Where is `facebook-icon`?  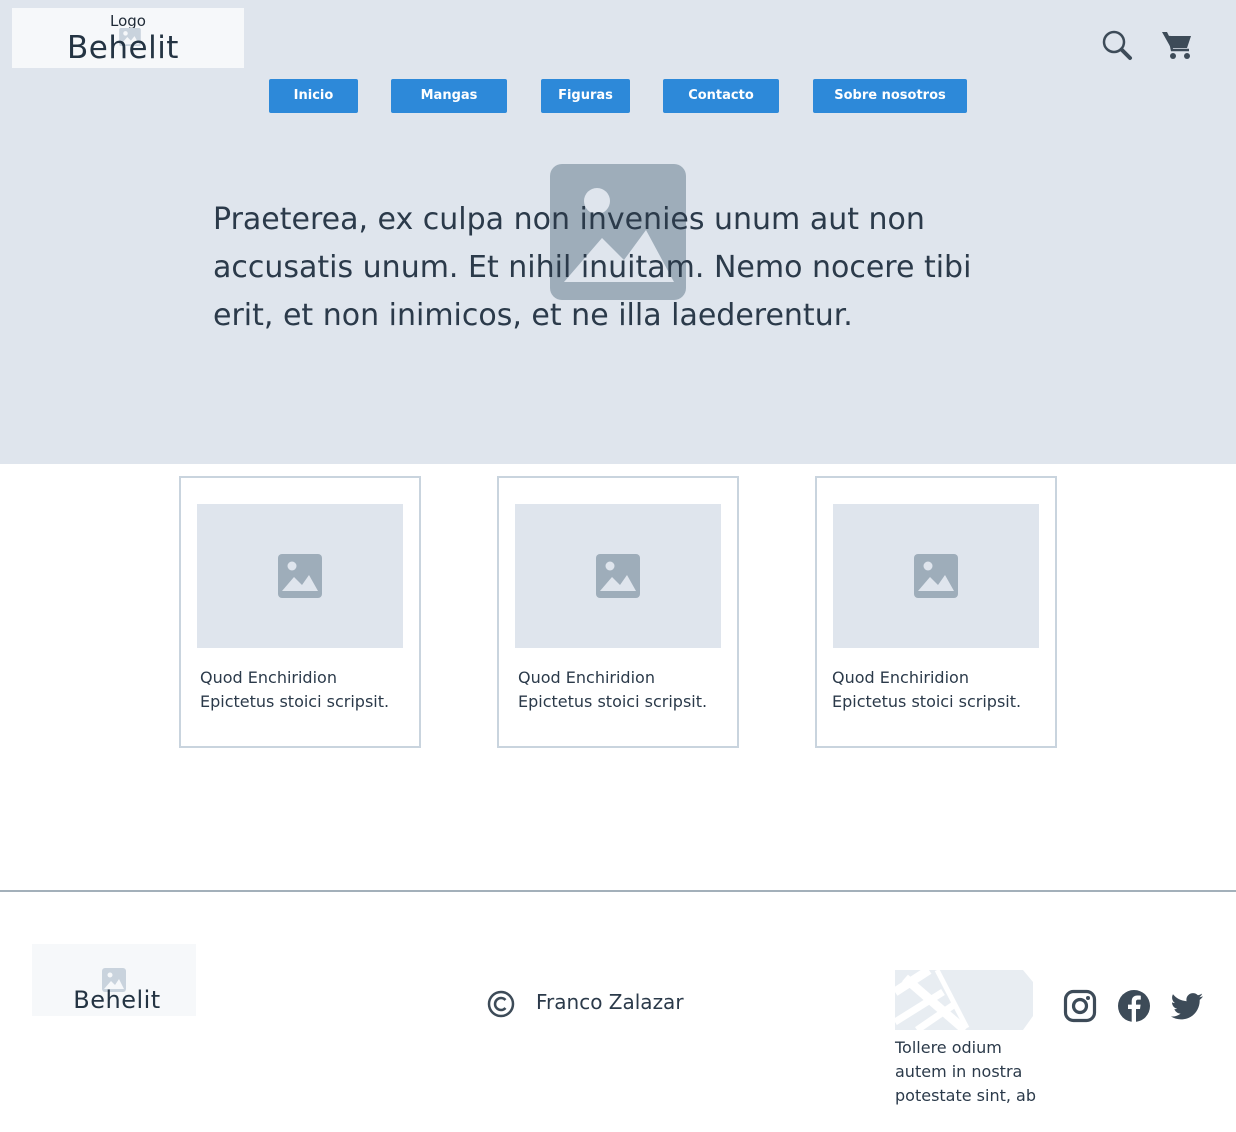 facebook-icon is located at coordinates (1134, 1006).